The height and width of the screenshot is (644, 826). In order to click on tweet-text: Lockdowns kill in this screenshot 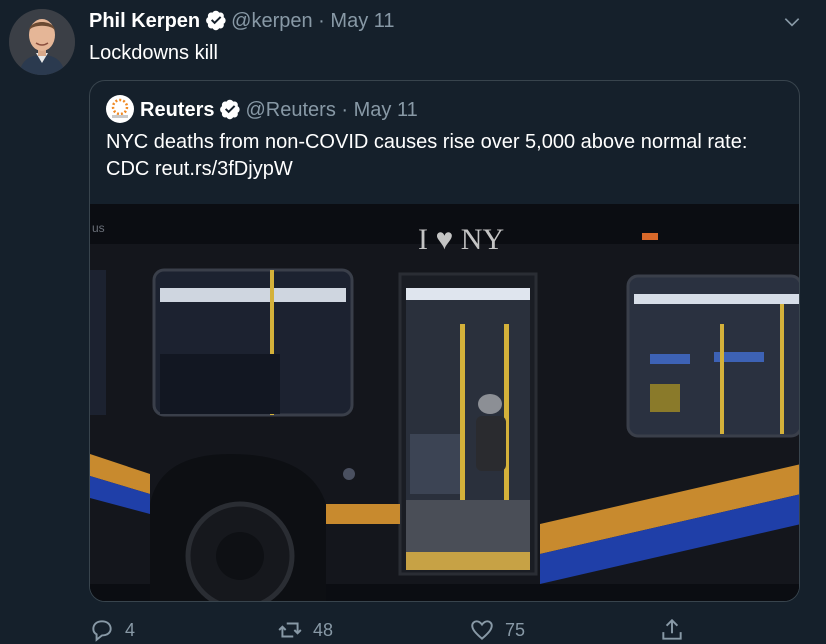, I will do `click(153, 53)`.